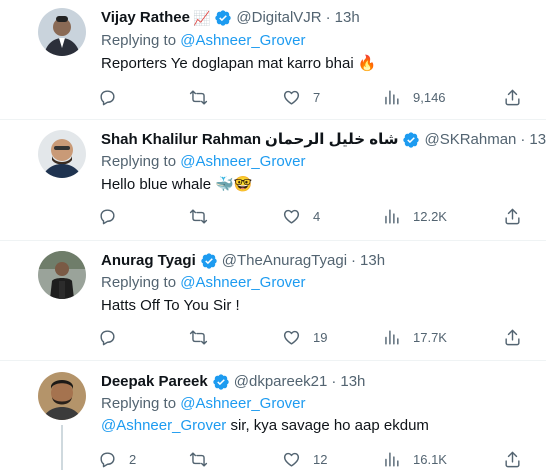 This screenshot has width=546, height=470. What do you see at coordinates (367, 63) in the screenshot?
I see `fire-emoji: 🔥` at bounding box center [367, 63].